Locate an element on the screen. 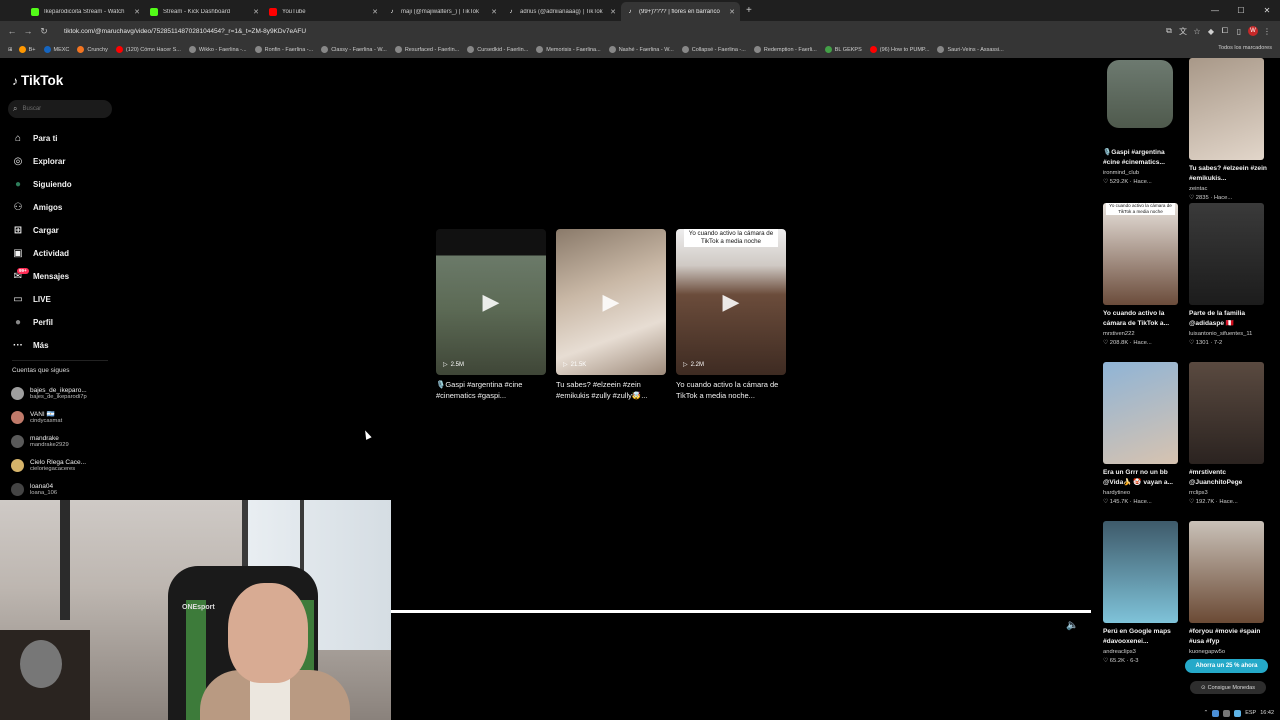 The image size is (1280, 720). bookmark-item: B+ is located at coordinates (27, 49).